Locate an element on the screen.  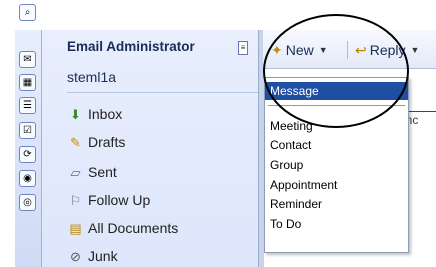
sent-icon: ▱ is located at coordinates (75, 172).